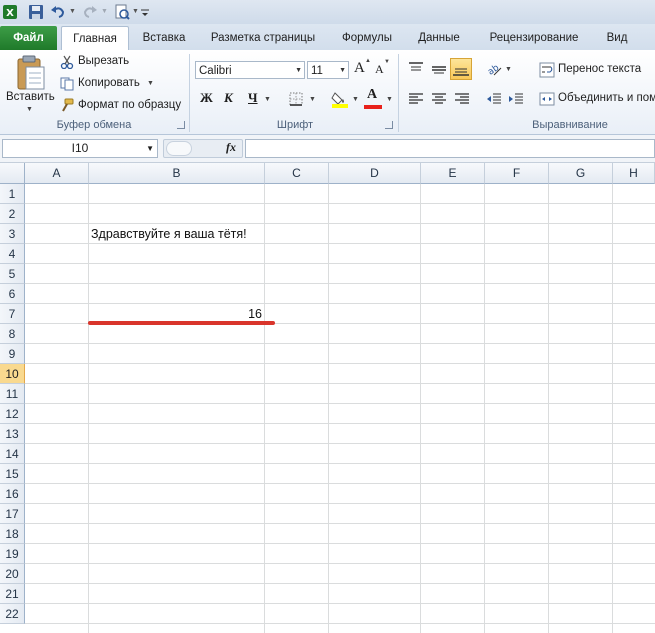 Image resolution: width=655 pixels, height=633 pixels. Describe the element at coordinates (103, 61) in the screenshot. I see `cut-button: Вырезать` at that location.